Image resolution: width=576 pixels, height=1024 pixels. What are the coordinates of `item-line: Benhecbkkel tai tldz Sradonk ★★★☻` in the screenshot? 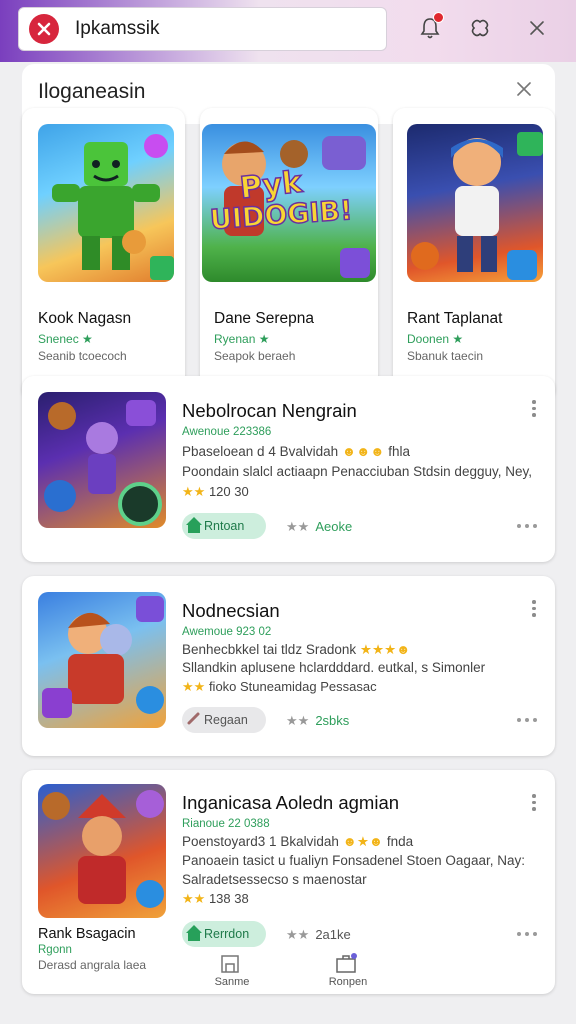 It's located at (296, 649).